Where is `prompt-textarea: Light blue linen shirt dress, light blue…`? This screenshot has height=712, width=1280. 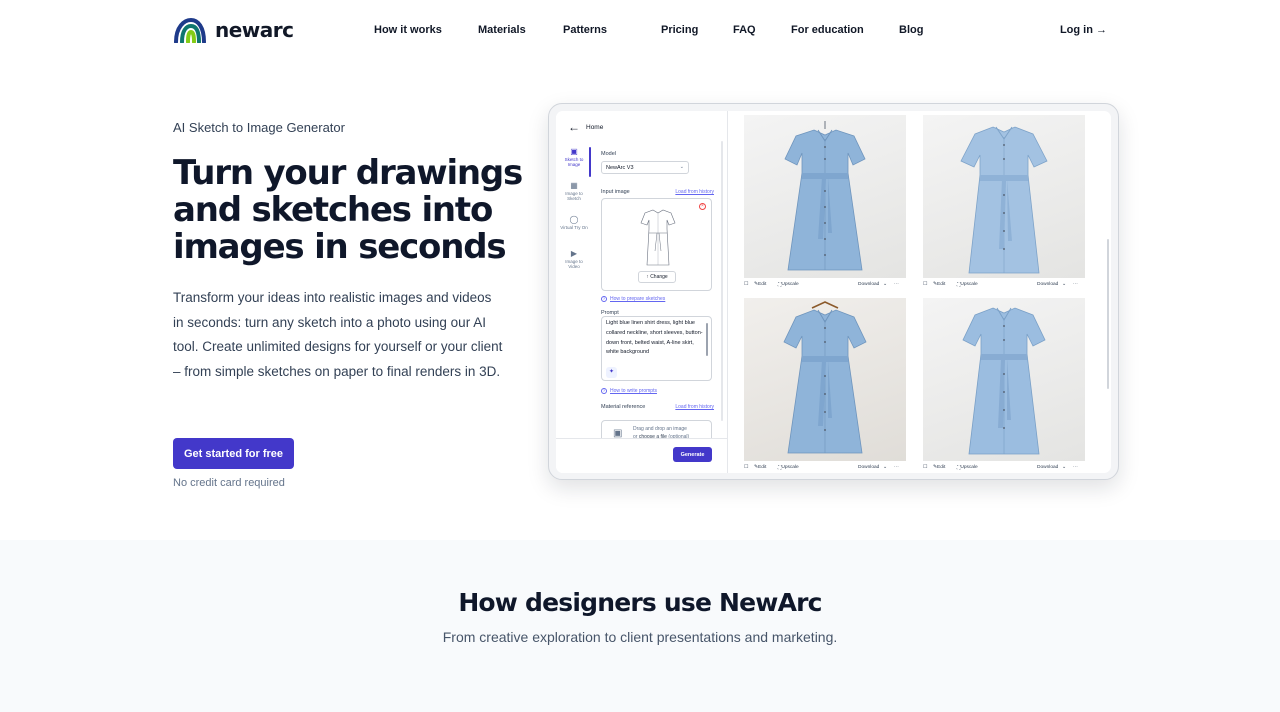 prompt-textarea: Light blue linen shirt dress, light blue… is located at coordinates (656, 348).